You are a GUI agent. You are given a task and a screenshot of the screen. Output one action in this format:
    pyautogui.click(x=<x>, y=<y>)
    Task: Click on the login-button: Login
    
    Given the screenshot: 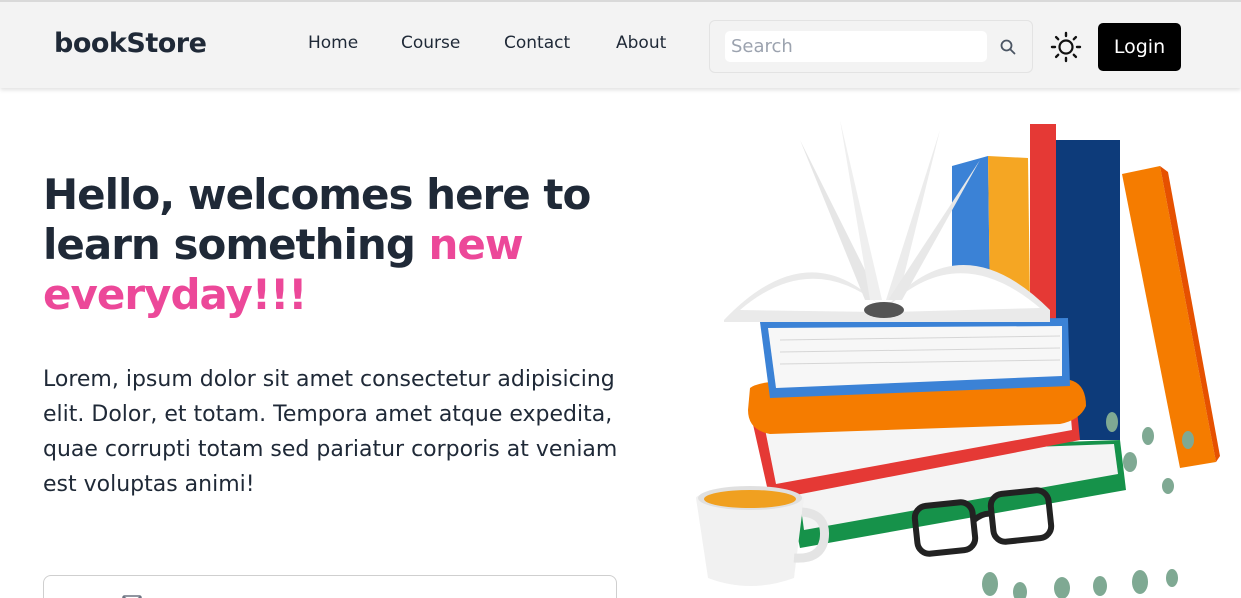 What is the action you would take?
    pyautogui.click(x=1139, y=47)
    